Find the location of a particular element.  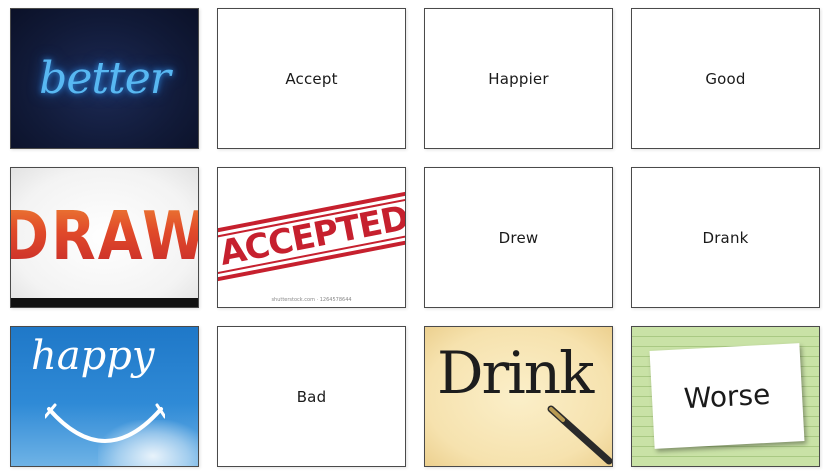

image-footer-bar is located at coordinates (104, 302).